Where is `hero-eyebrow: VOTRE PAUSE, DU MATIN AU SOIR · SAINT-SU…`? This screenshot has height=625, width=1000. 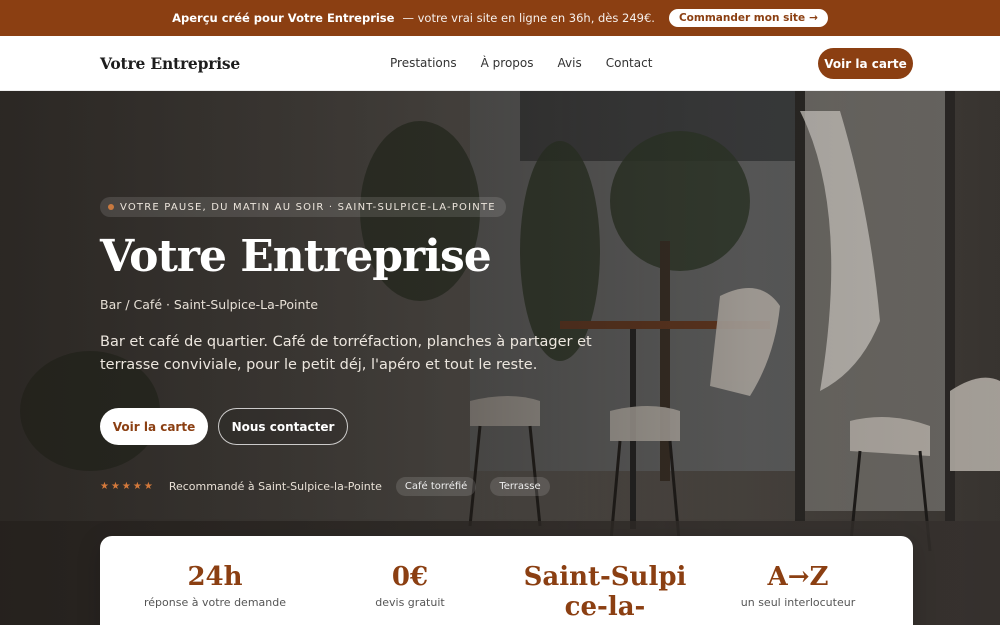
hero-eyebrow: VOTRE PAUSE, DU MATIN AU SOIR · SAINT-SU… is located at coordinates (303, 207).